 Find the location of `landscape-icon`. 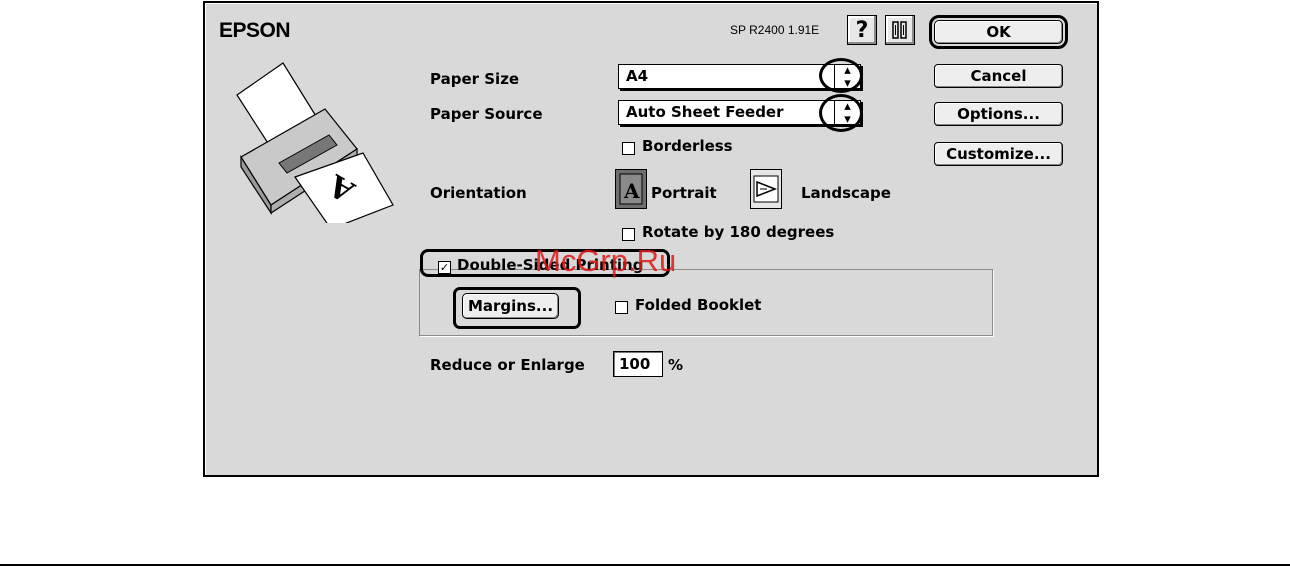

landscape-icon is located at coordinates (766, 189).